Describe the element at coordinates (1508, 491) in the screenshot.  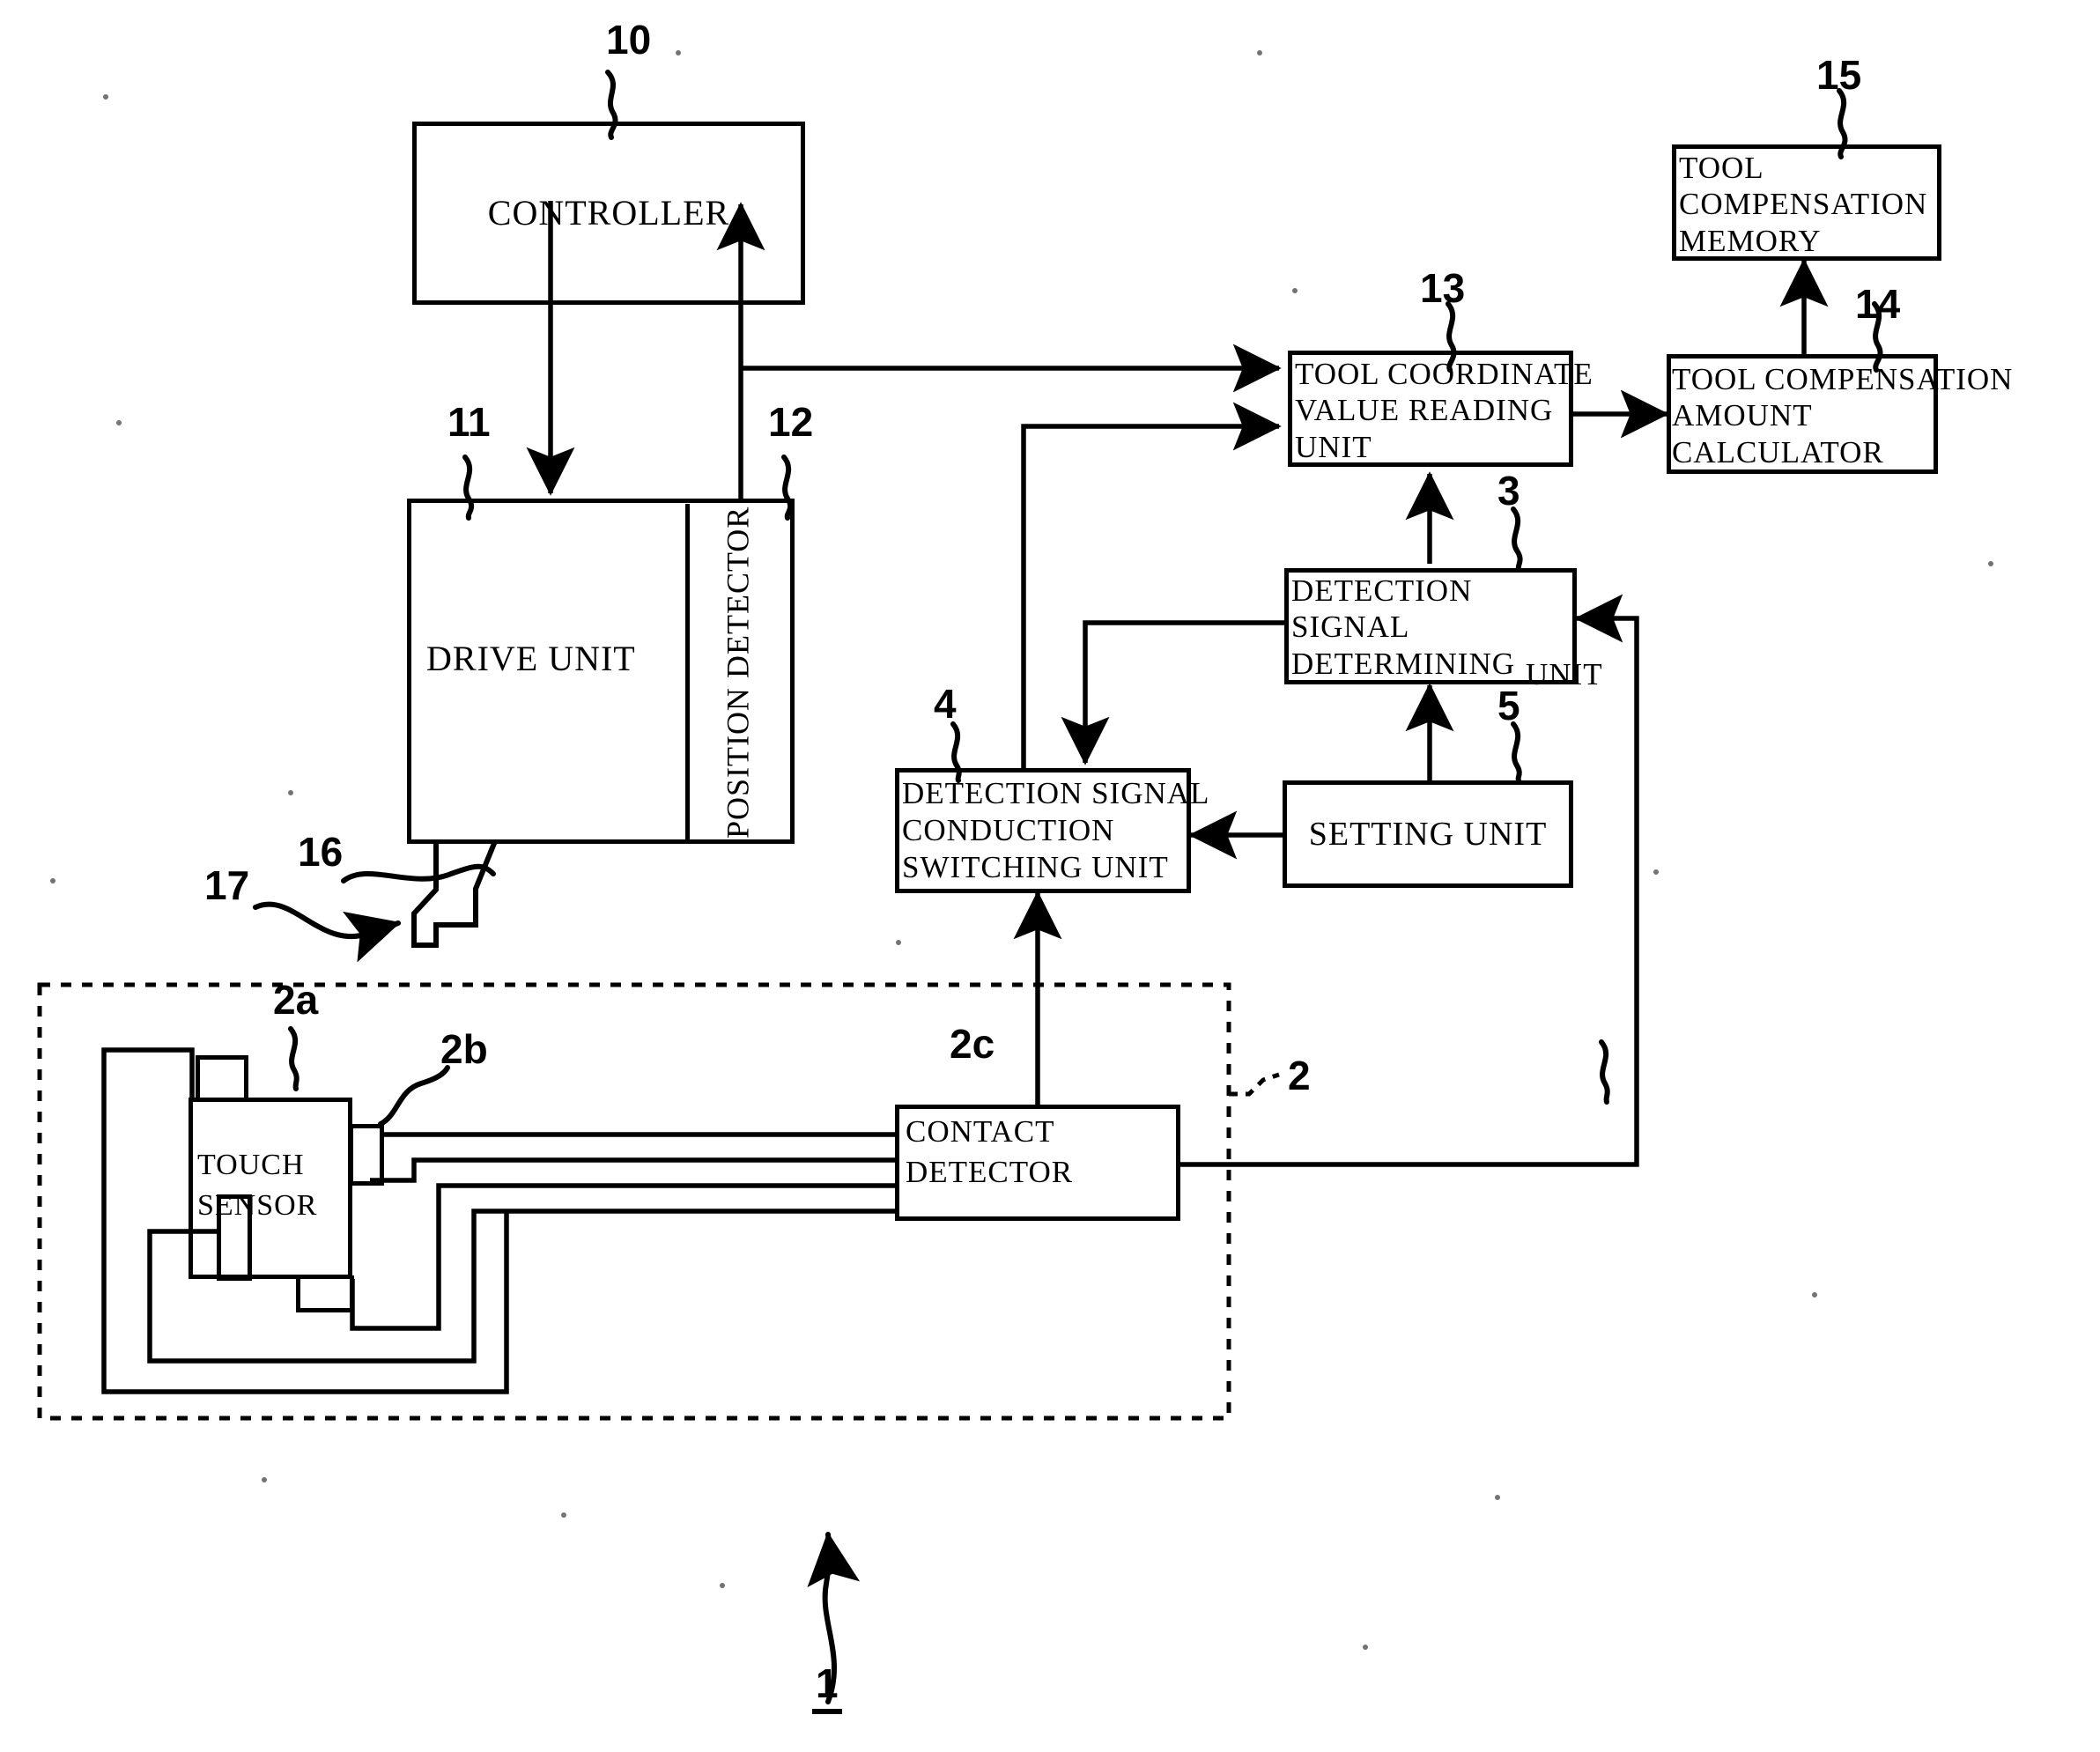
I see `ref-3: 3` at that location.